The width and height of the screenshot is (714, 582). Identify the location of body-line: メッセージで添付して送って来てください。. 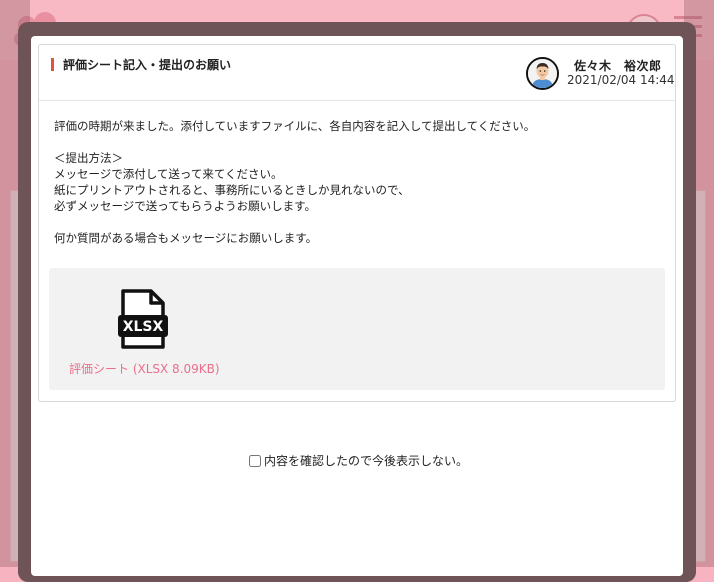
(168, 174).